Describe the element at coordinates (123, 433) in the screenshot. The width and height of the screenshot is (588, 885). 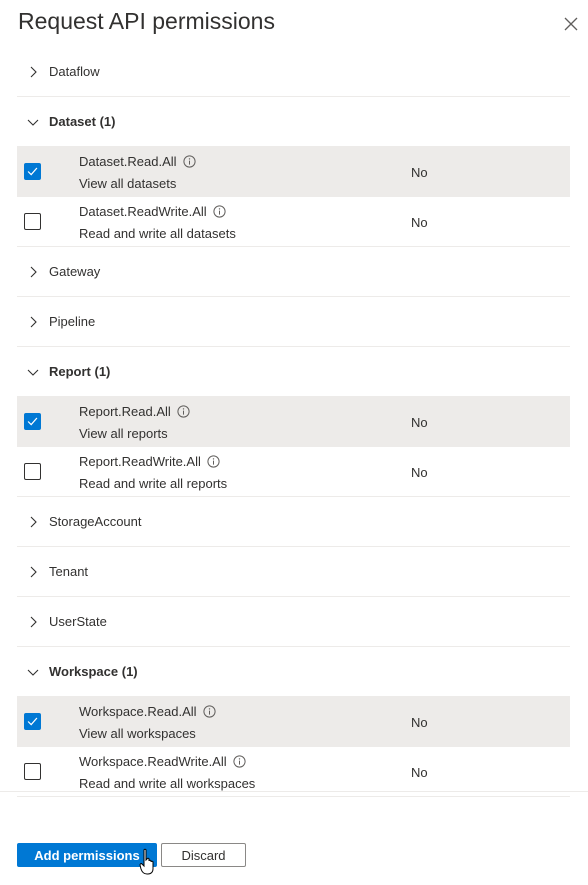
I see `permission-description: View all reports` at that location.